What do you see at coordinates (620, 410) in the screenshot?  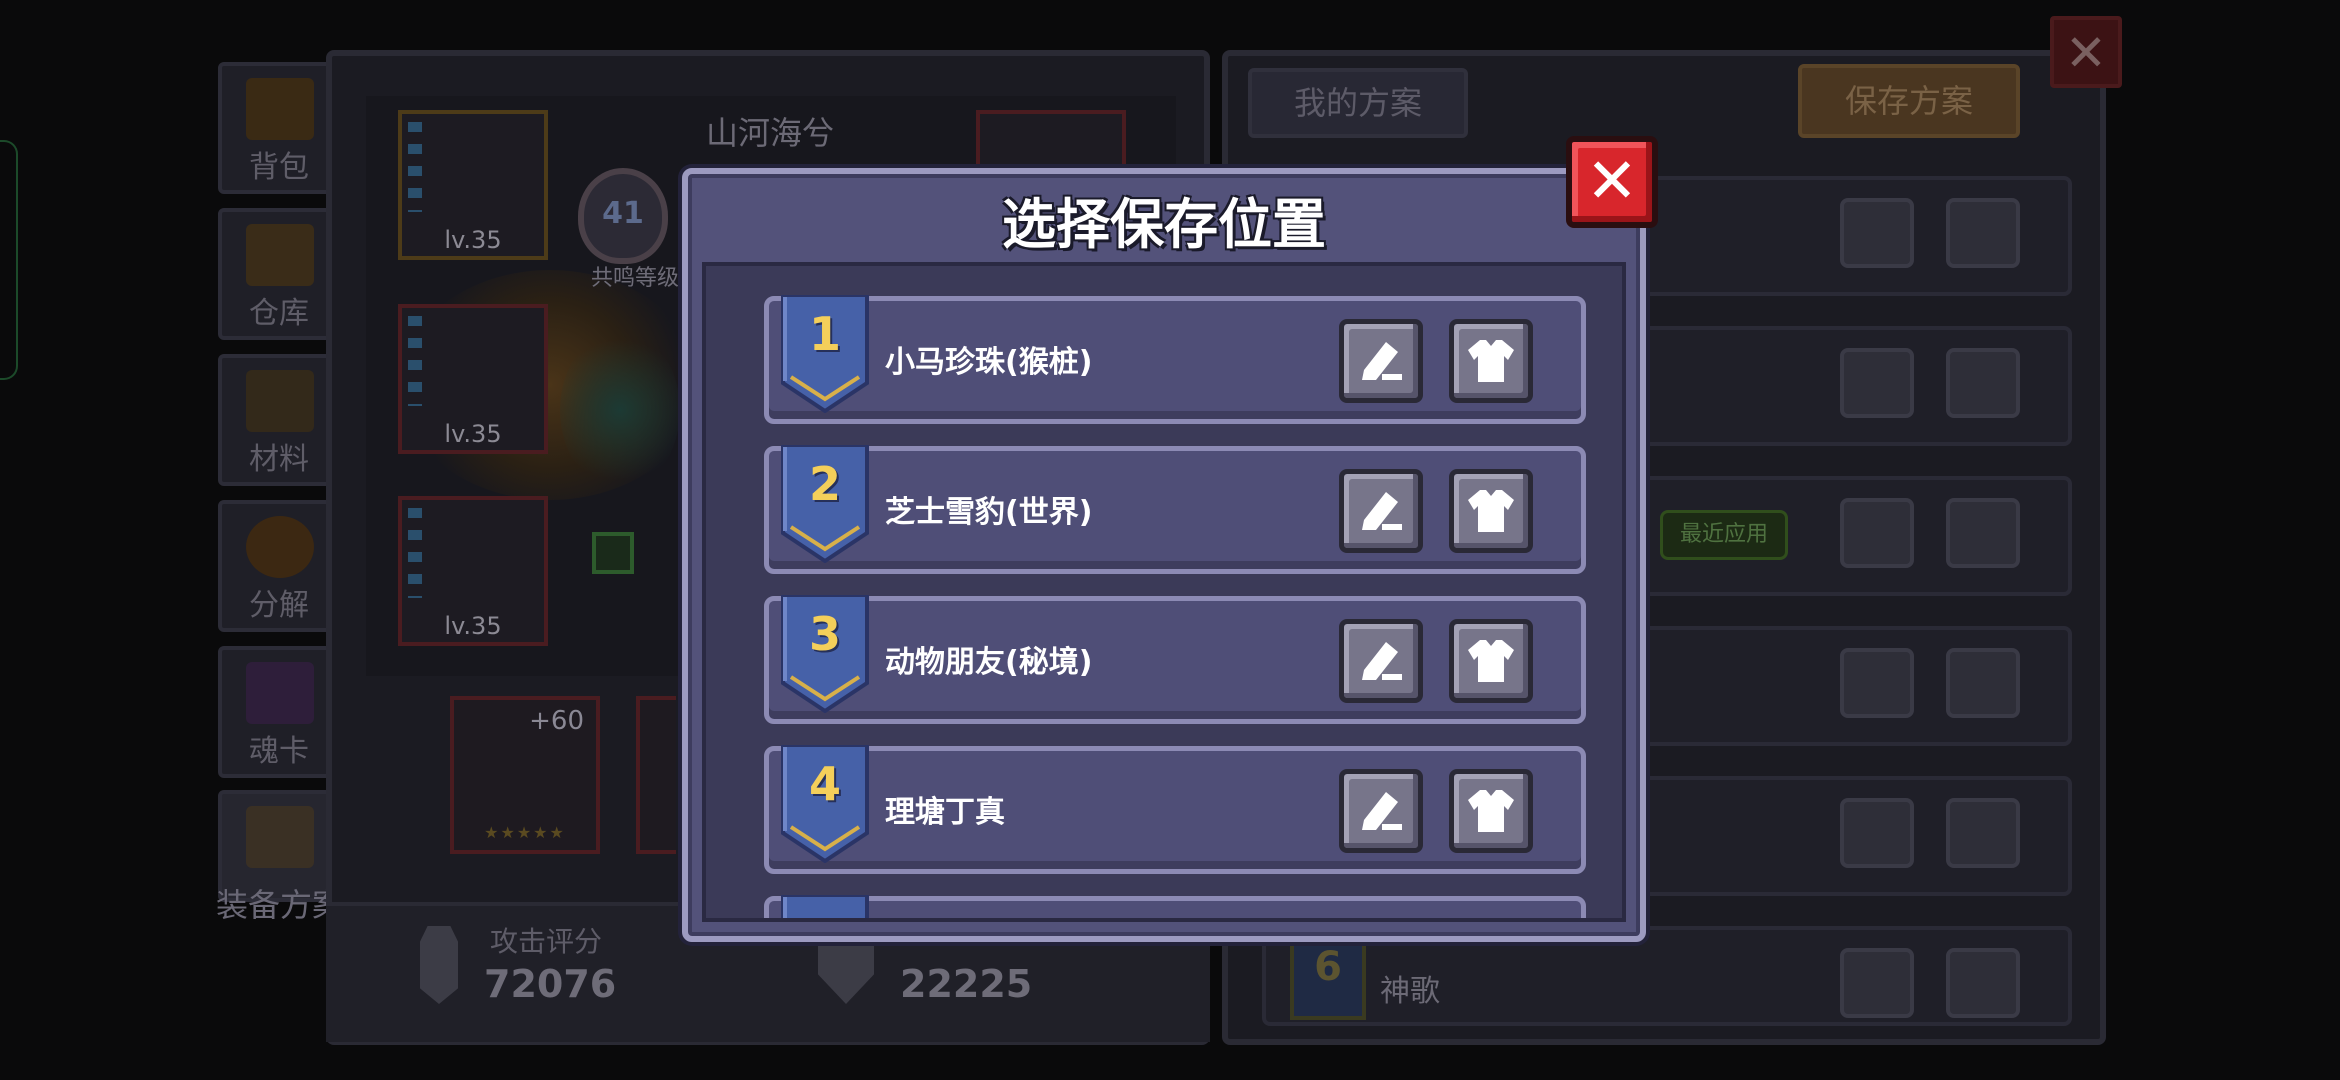 I see `character-aura-secondary` at bounding box center [620, 410].